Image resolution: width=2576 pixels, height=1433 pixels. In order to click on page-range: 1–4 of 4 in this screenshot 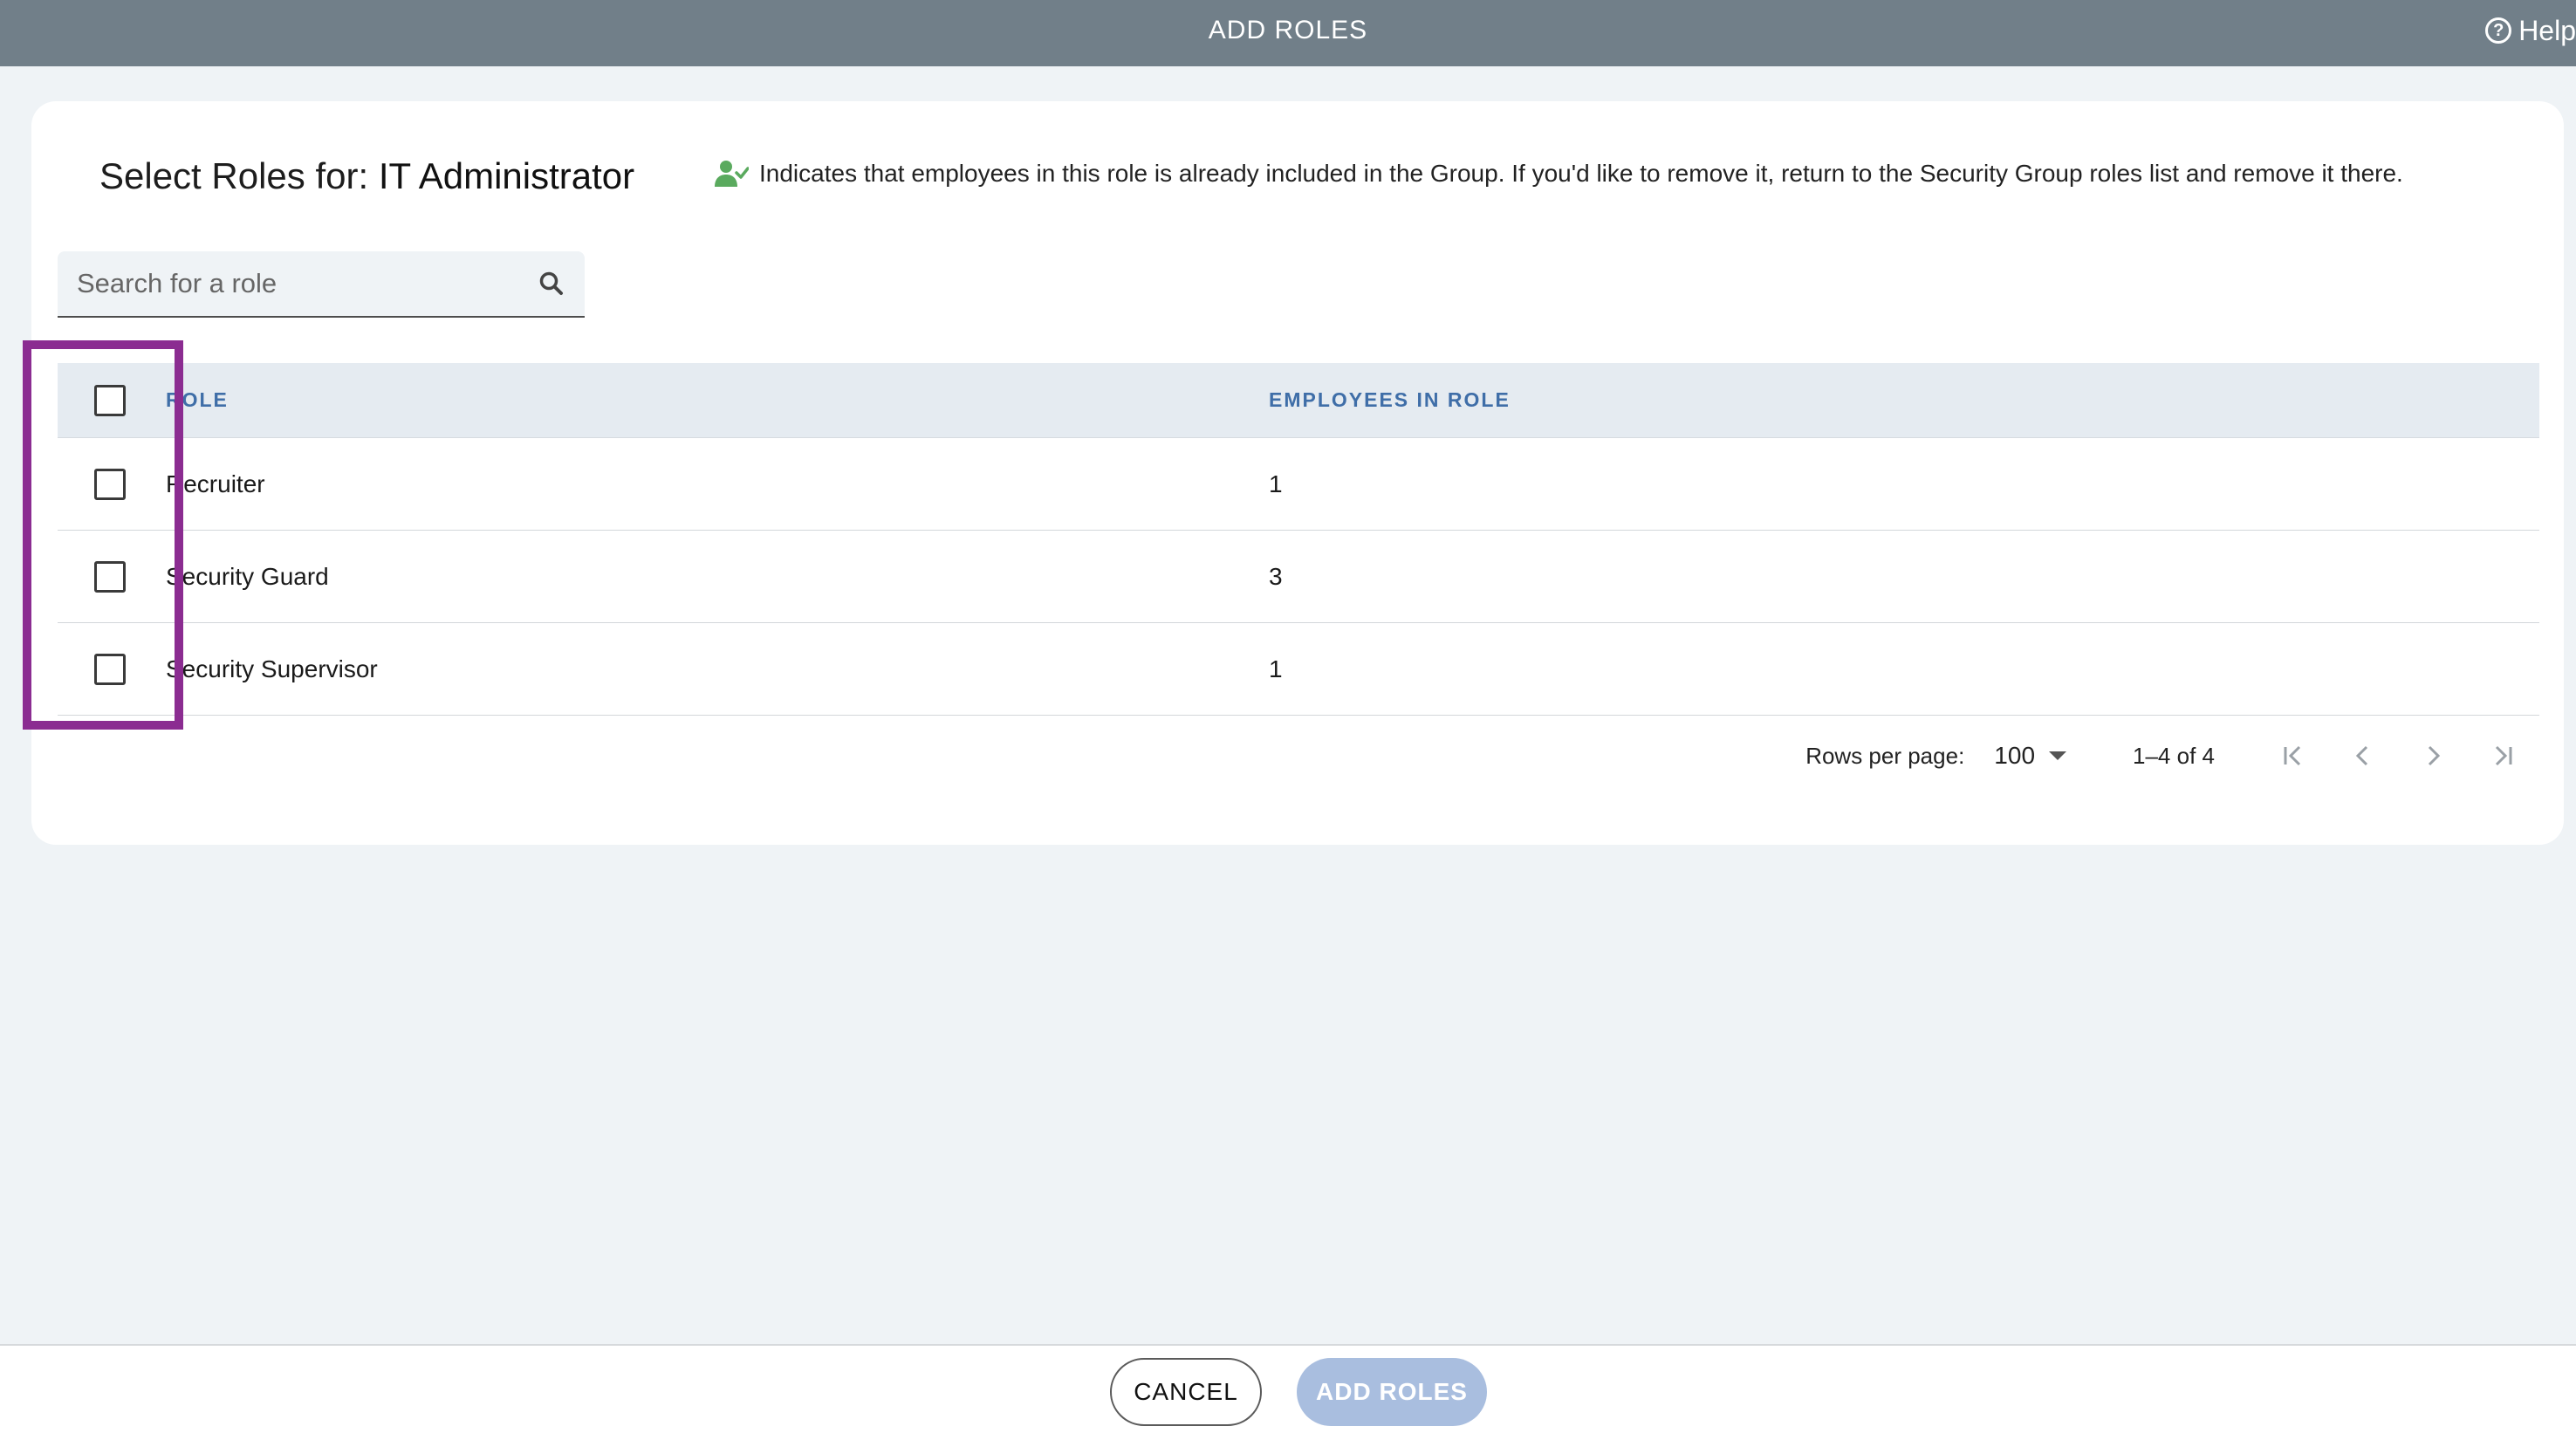, I will do `click(2174, 755)`.